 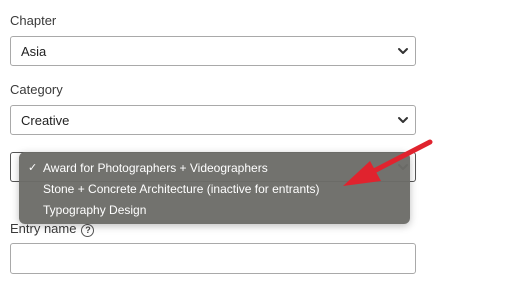 What do you see at coordinates (33, 168) in the screenshot?
I see `checkmark-icon: ✓` at bounding box center [33, 168].